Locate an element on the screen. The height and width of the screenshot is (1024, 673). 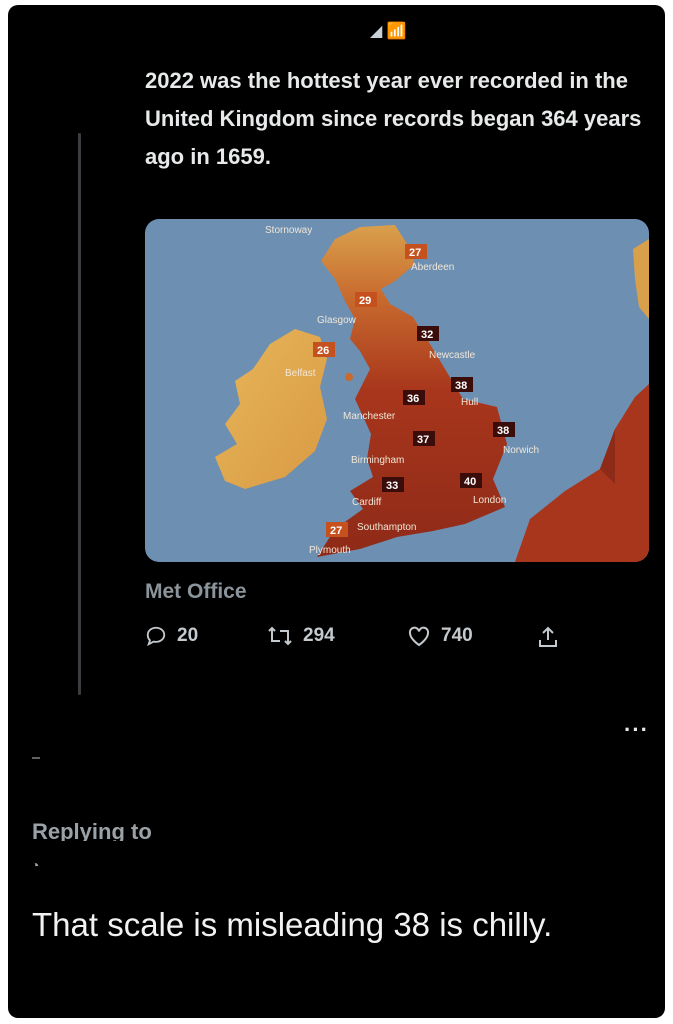
place-label: Norwich is located at coordinates (521, 450).